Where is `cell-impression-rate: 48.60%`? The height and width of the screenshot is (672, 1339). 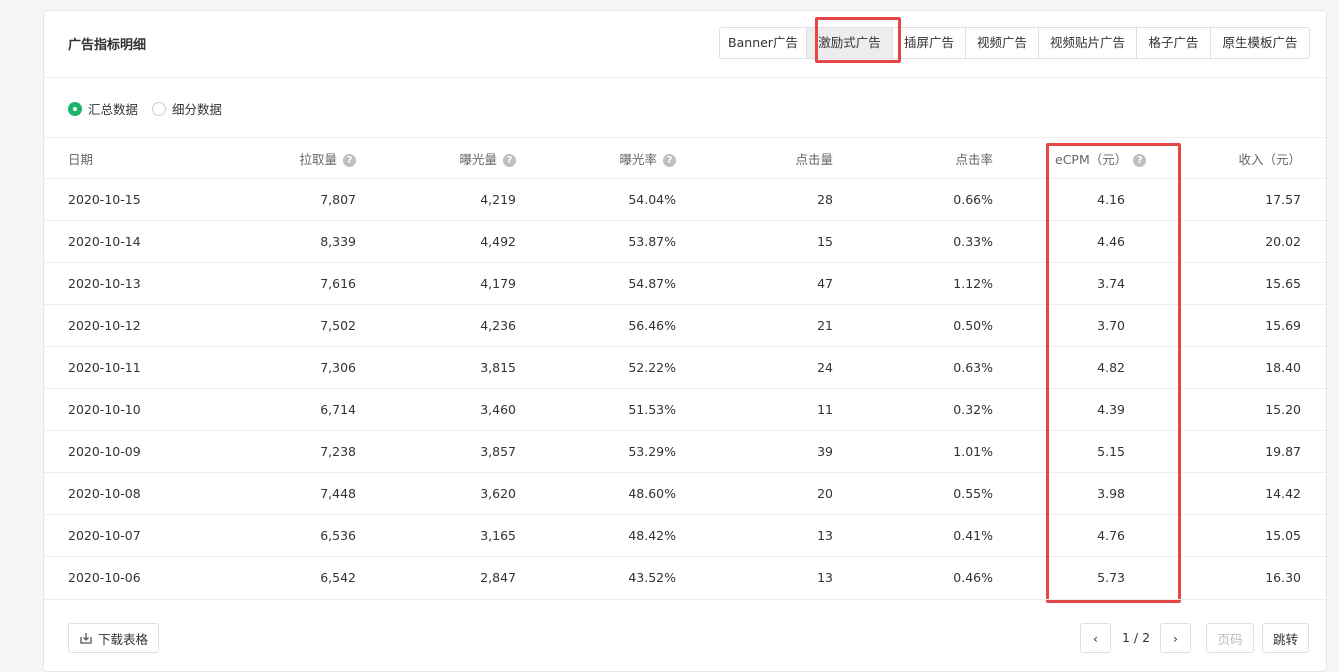
cell-impression-rate: 48.60% is located at coordinates (596, 493).